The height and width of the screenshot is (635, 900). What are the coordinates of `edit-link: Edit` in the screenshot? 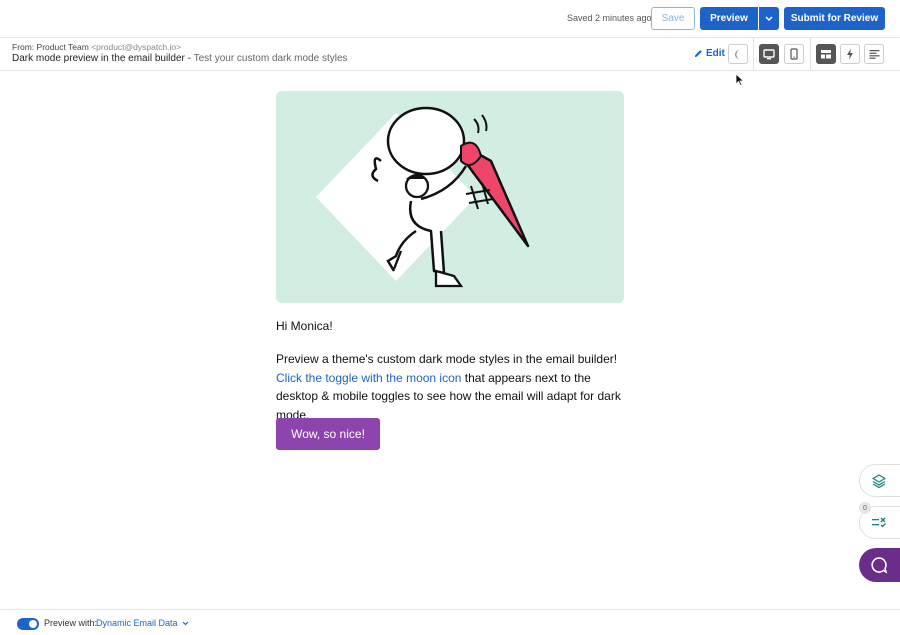 It's located at (709, 53).